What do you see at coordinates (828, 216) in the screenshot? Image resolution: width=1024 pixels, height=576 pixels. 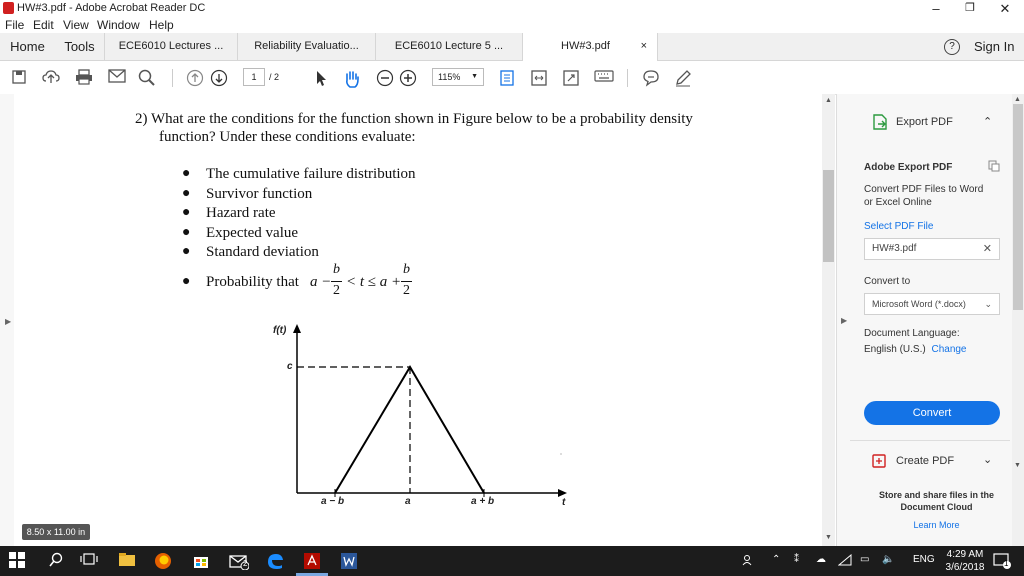 I see `document-scroll-thumb` at bounding box center [828, 216].